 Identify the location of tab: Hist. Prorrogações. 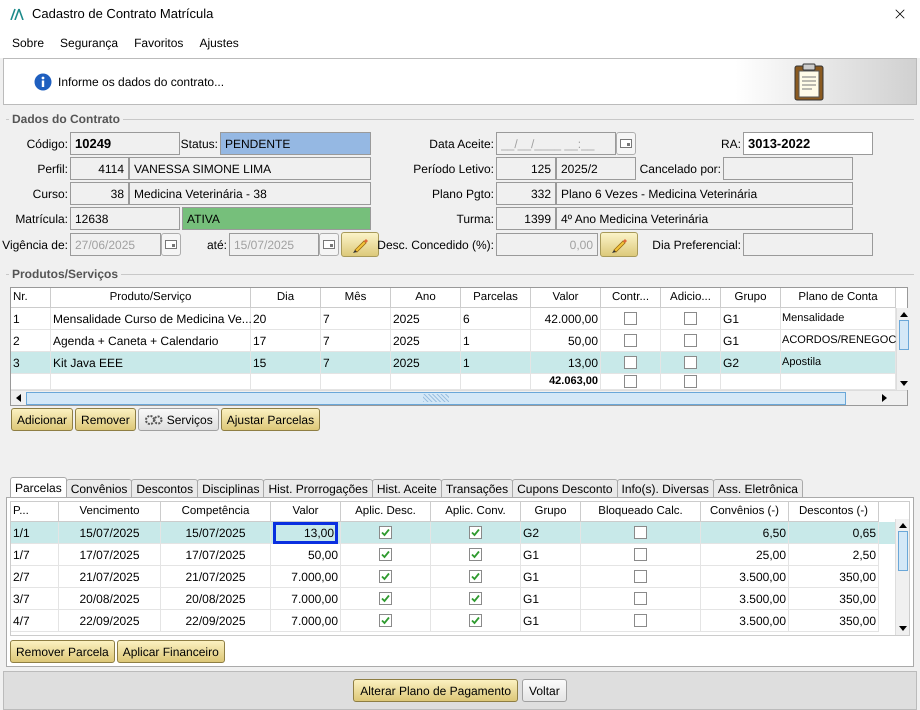
(318, 488).